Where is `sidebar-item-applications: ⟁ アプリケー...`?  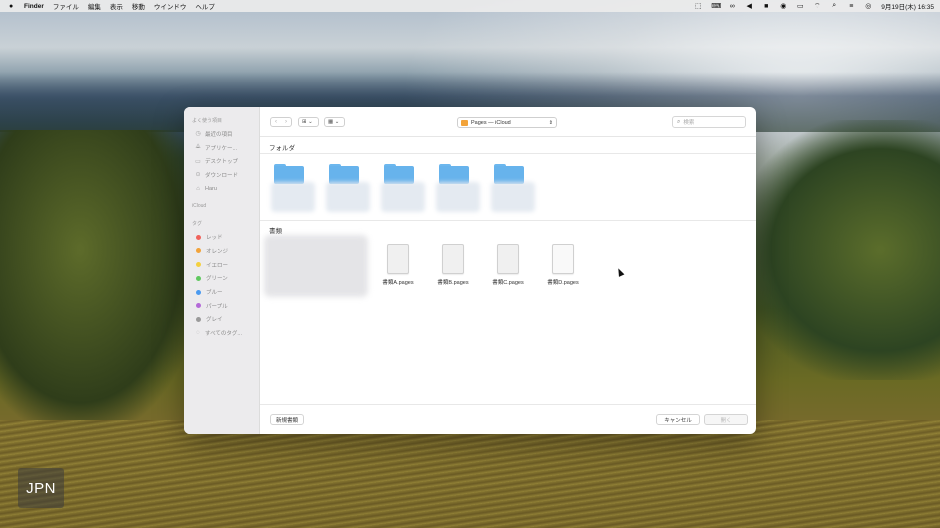
sidebar-item-applications: ⟁ アプリケー... is located at coordinates (221, 148).